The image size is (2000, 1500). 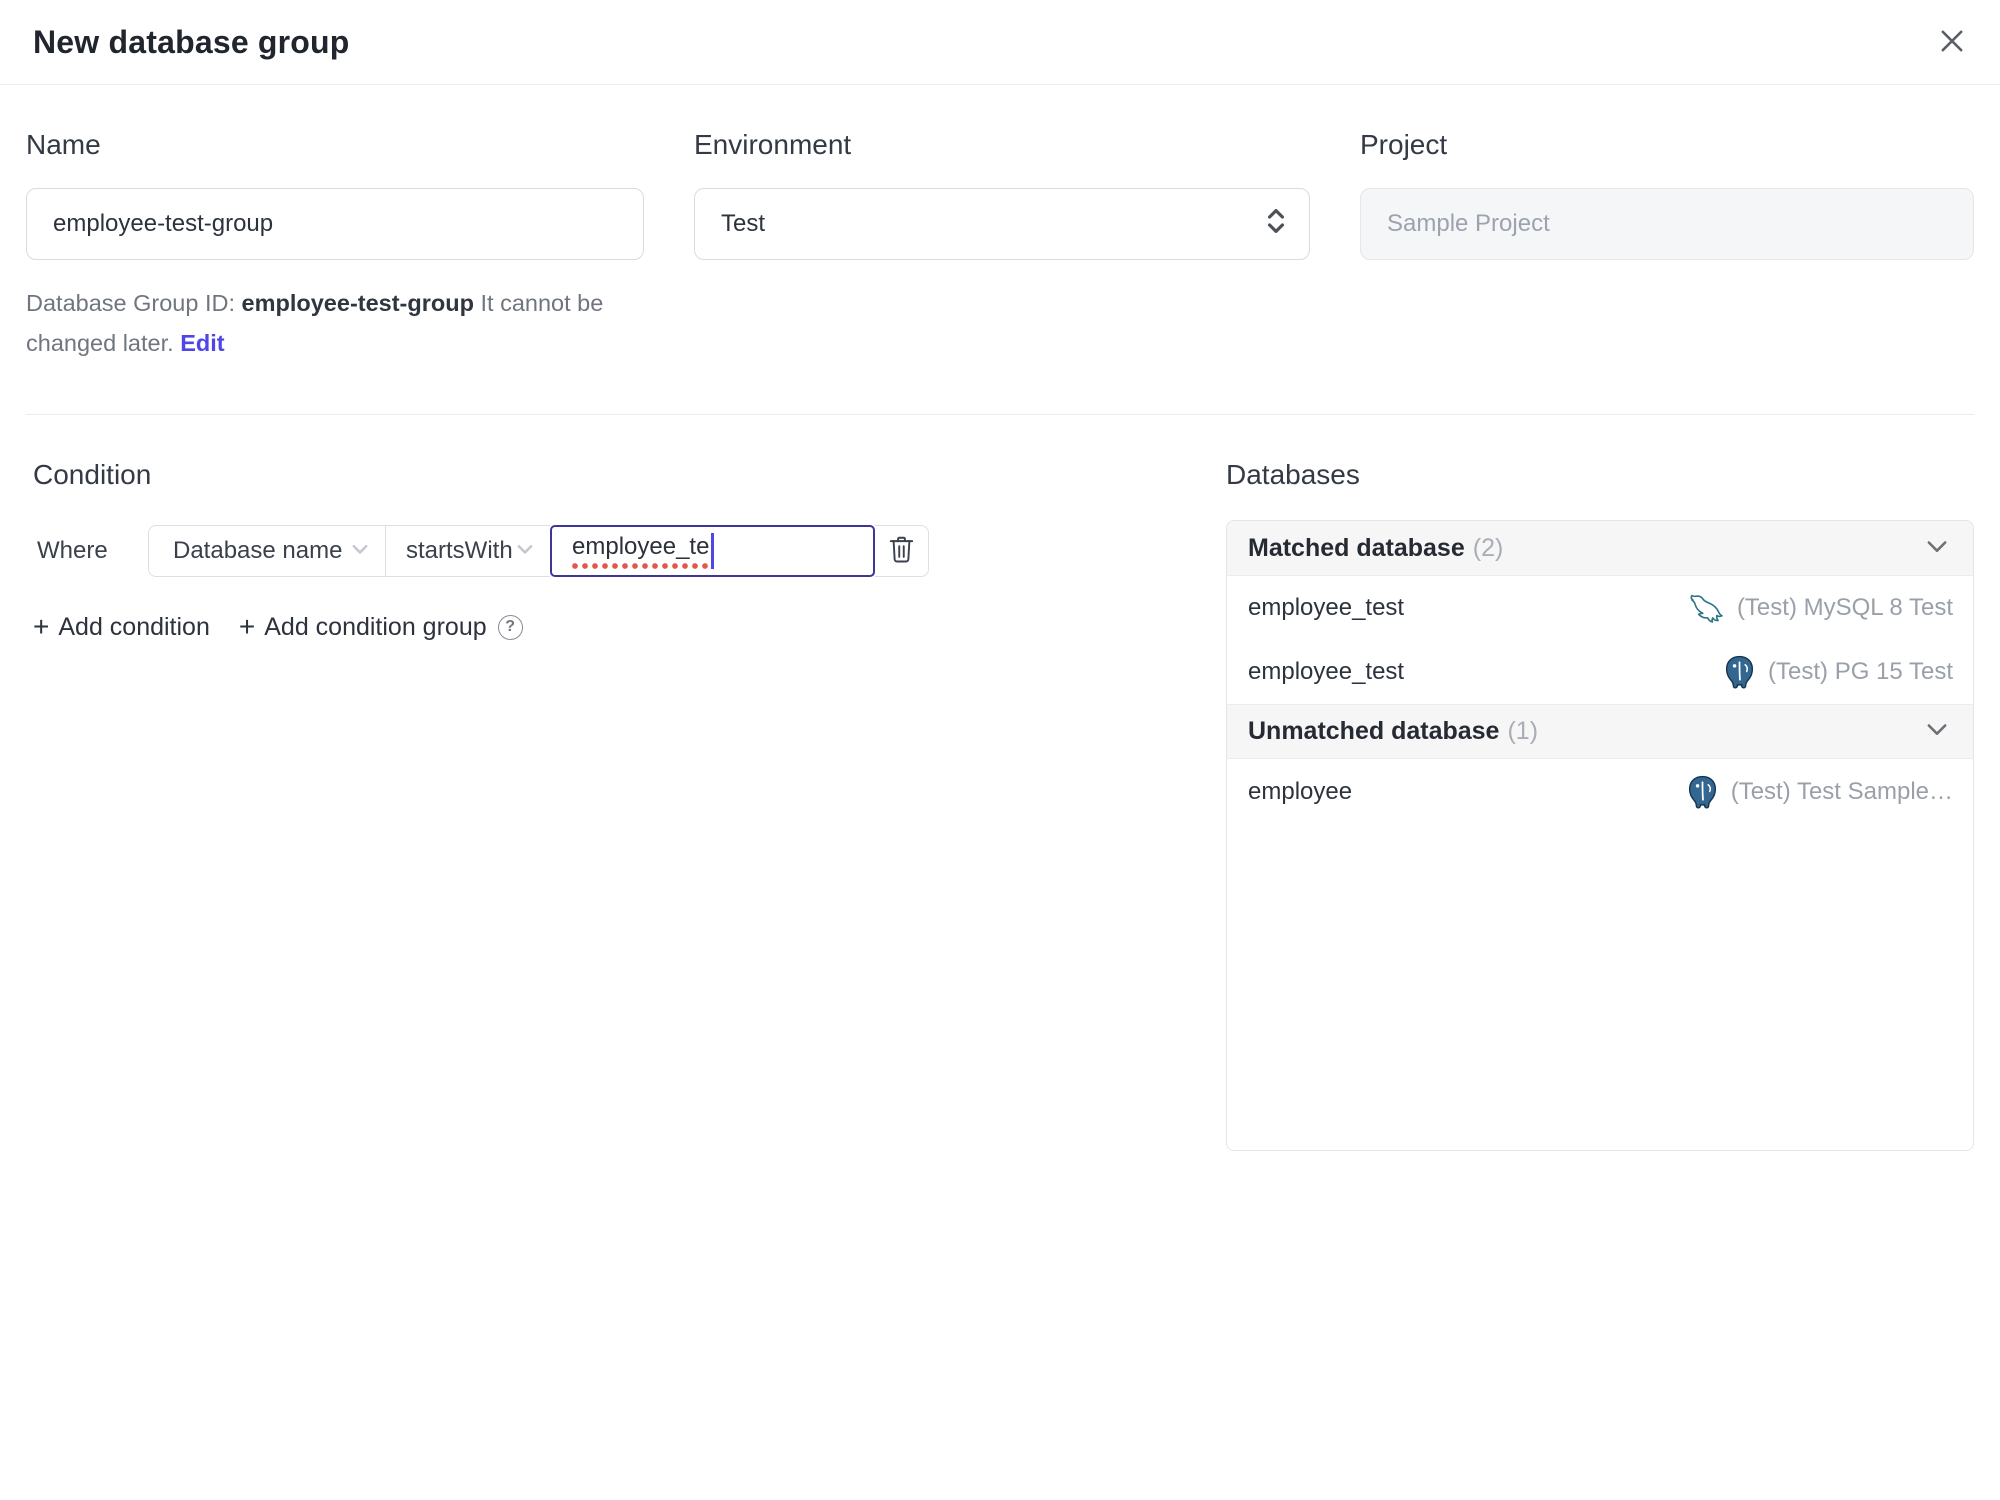 What do you see at coordinates (1860, 671) in the screenshot?
I see `instance-label: (Test) PG 15 Test` at bounding box center [1860, 671].